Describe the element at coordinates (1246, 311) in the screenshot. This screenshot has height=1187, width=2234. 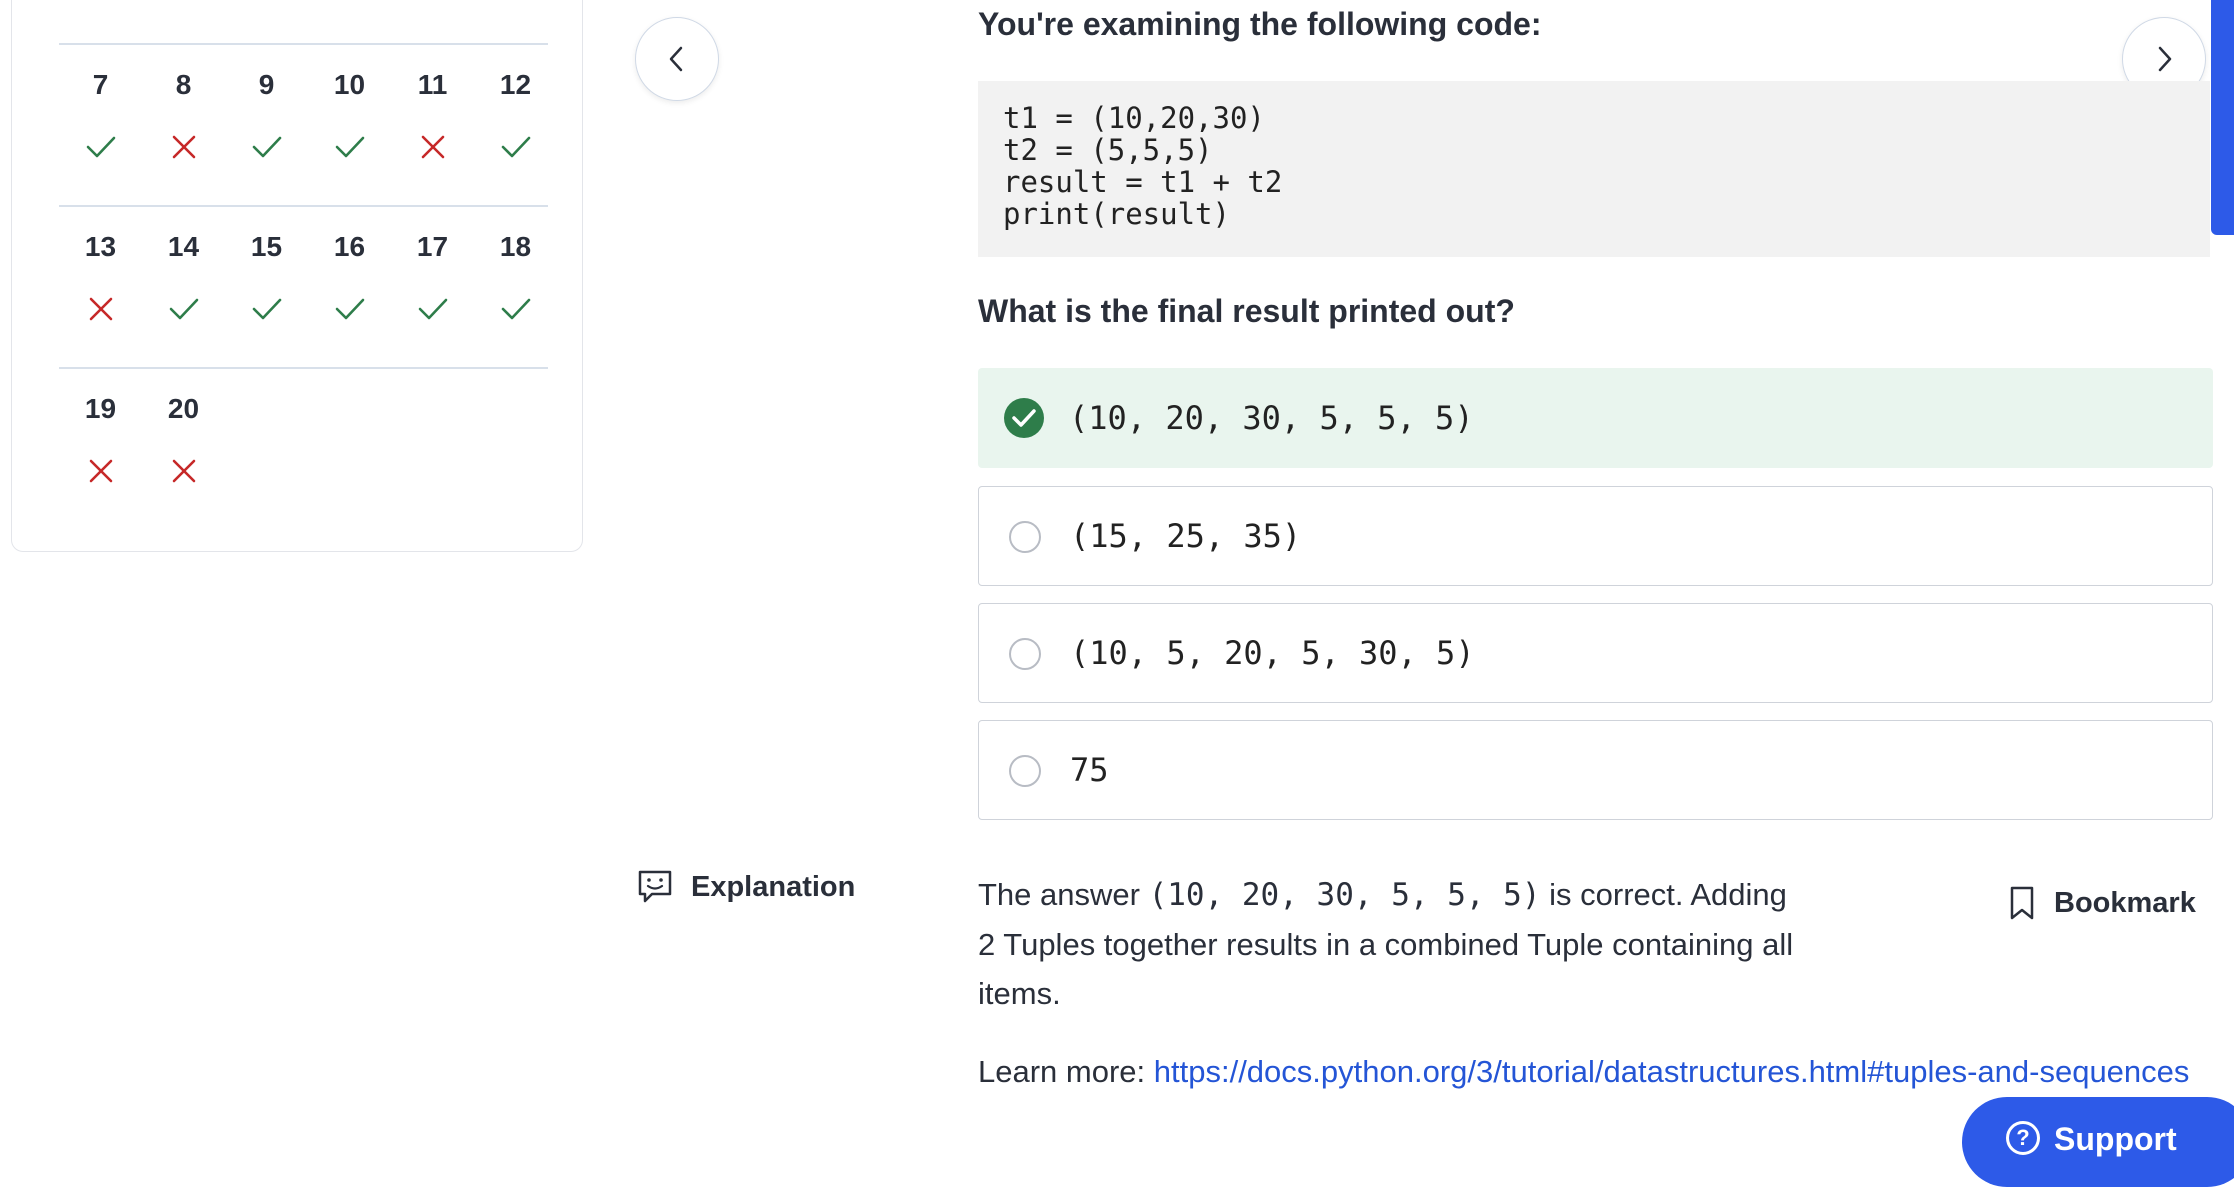
I see `question-text: What is the final result printed out?` at that location.